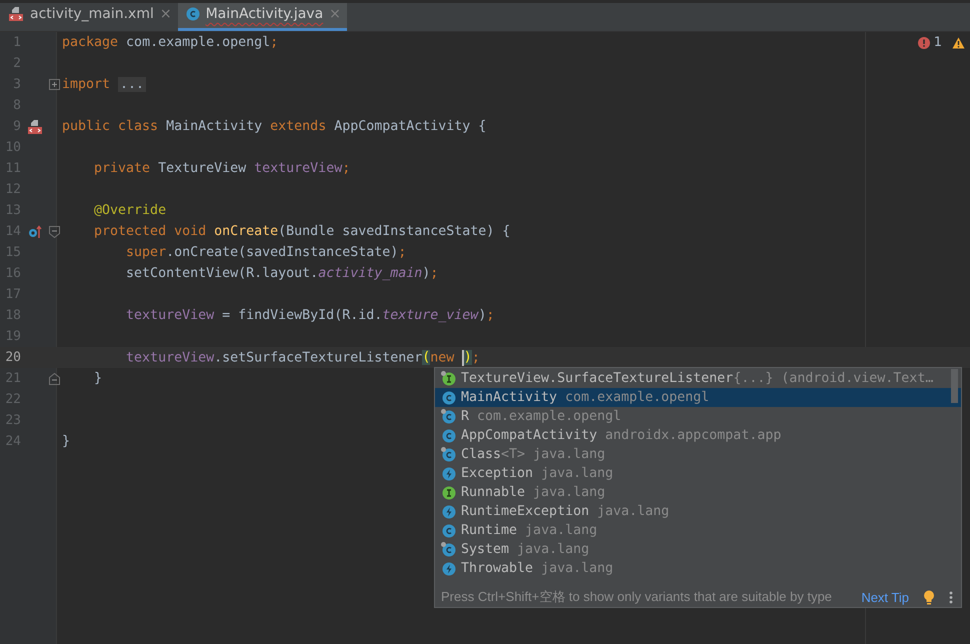  Describe the element at coordinates (89, 15) in the screenshot. I see `editor-tab: activity_main.xml ×` at that location.